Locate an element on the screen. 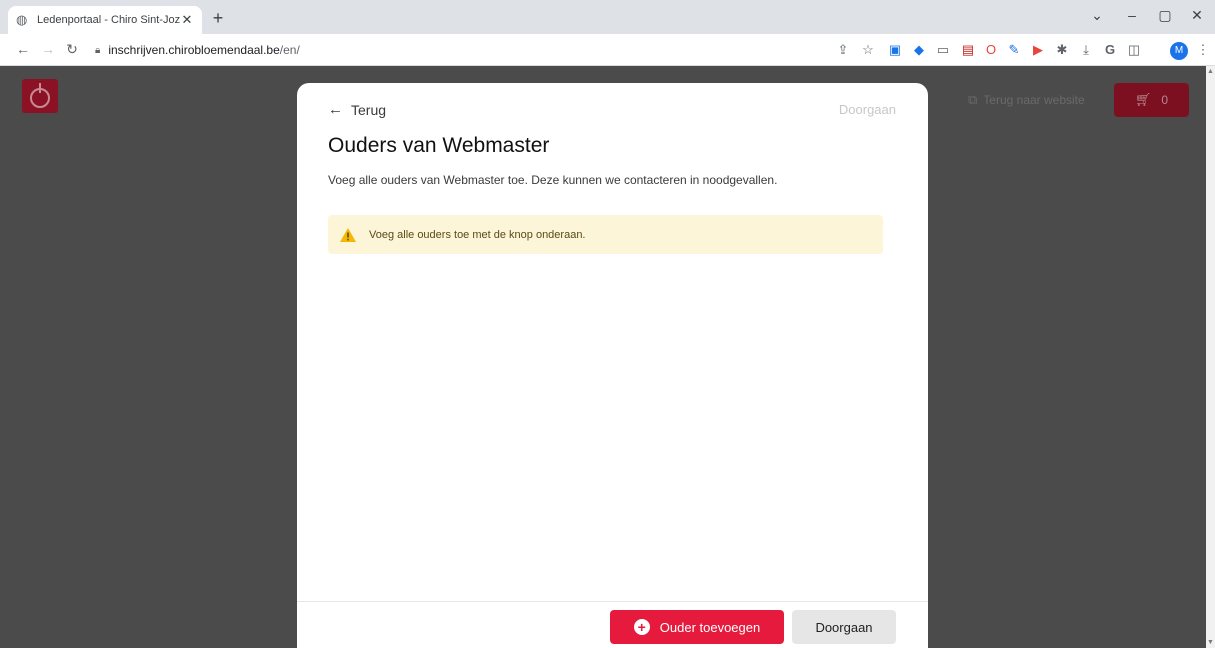  bookmark-star-icon: ☆ is located at coordinates (868, 50).